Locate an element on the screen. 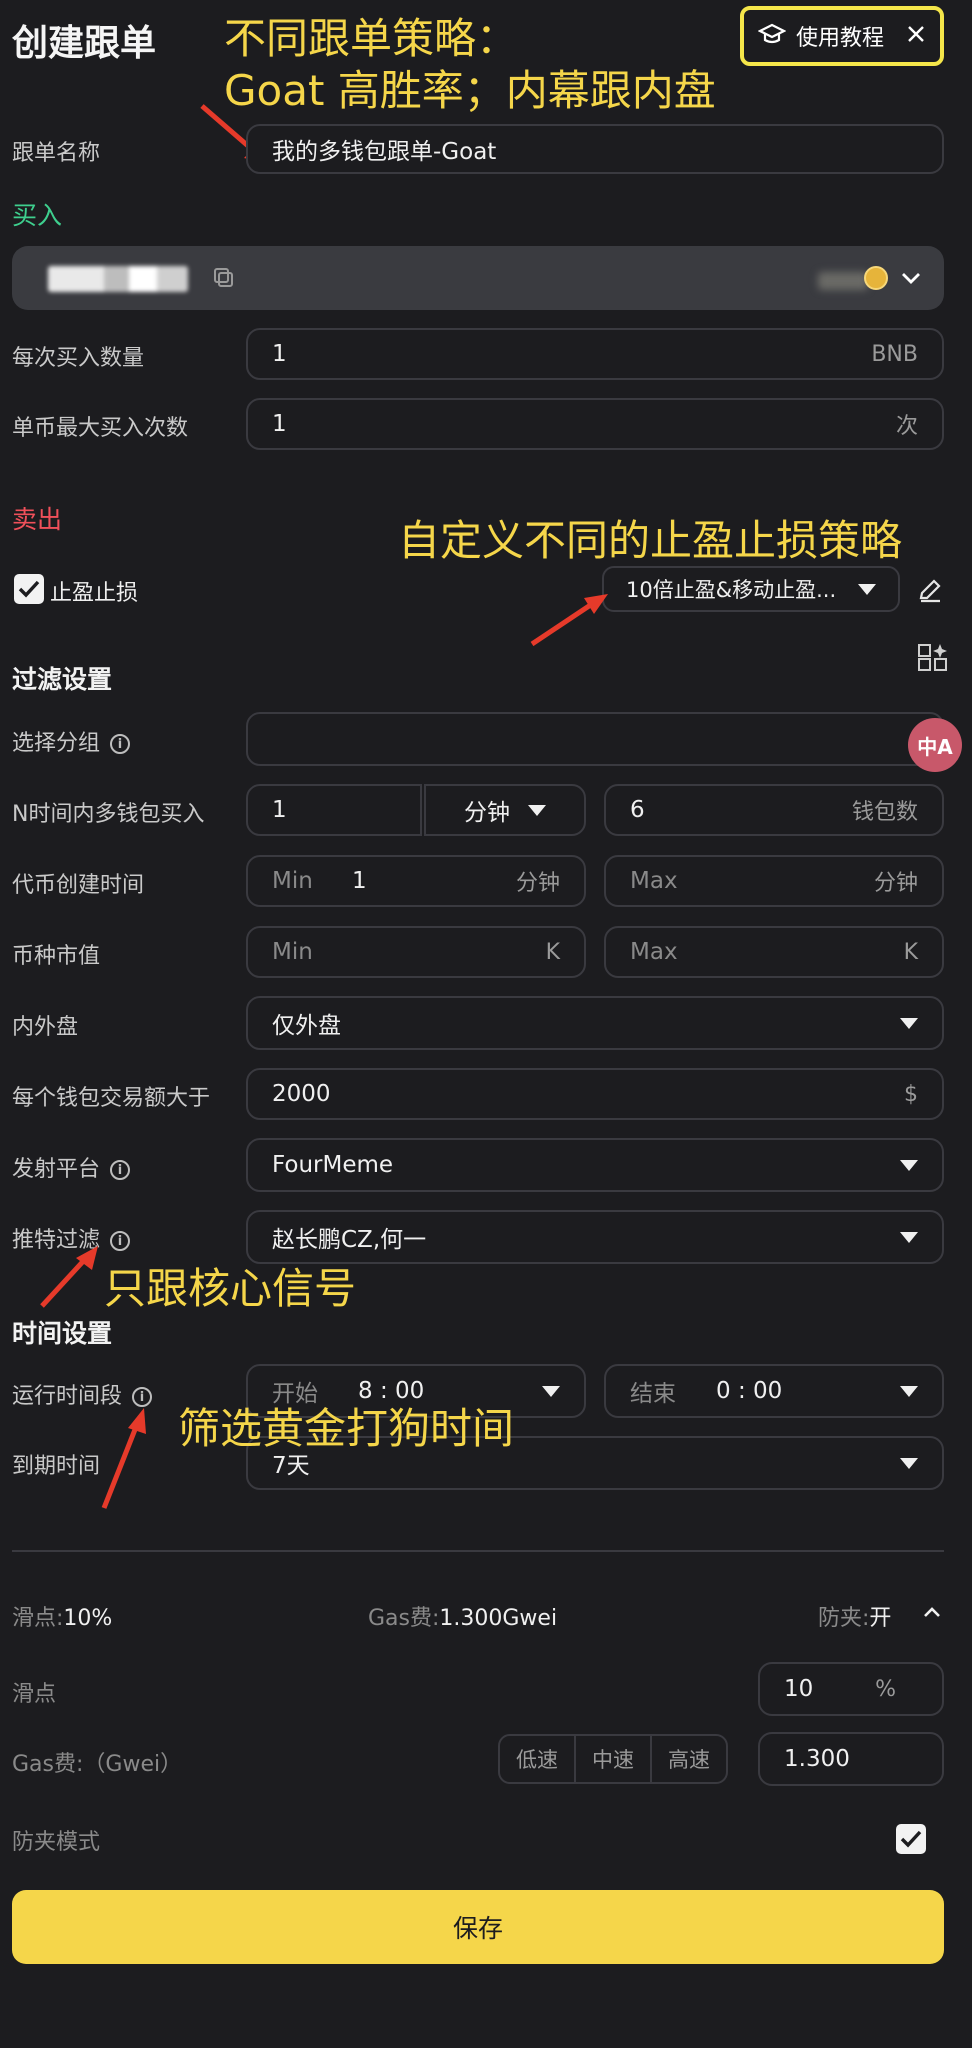 This screenshot has height=2048, width=972. save-button: 保存 is located at coordinates (478, 1927).